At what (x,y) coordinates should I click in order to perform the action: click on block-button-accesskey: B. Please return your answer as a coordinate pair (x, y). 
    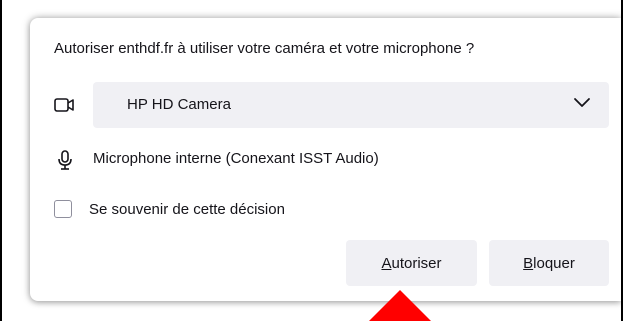
    Looking at the image, I should click on (528, 263).